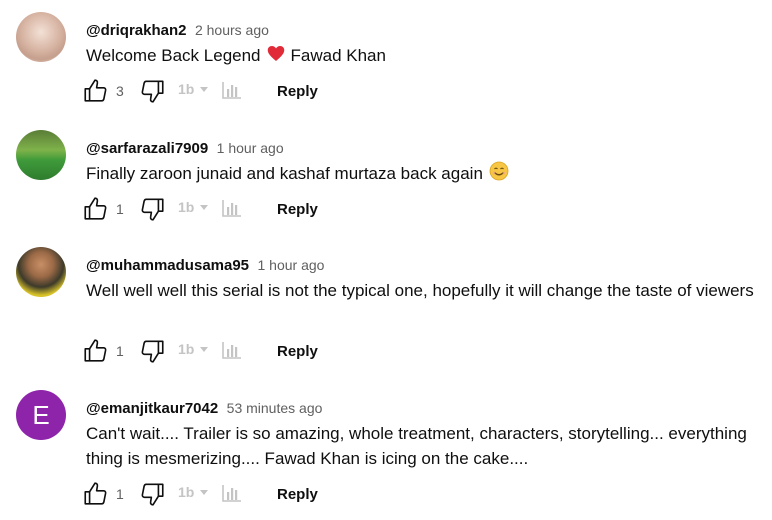 Image resolution: width=772 pixels, height=520 pixels. Describe the element at coordinates (136, 30) in the screenshot. I see `comment-author: @driqrakhan2` at that location.